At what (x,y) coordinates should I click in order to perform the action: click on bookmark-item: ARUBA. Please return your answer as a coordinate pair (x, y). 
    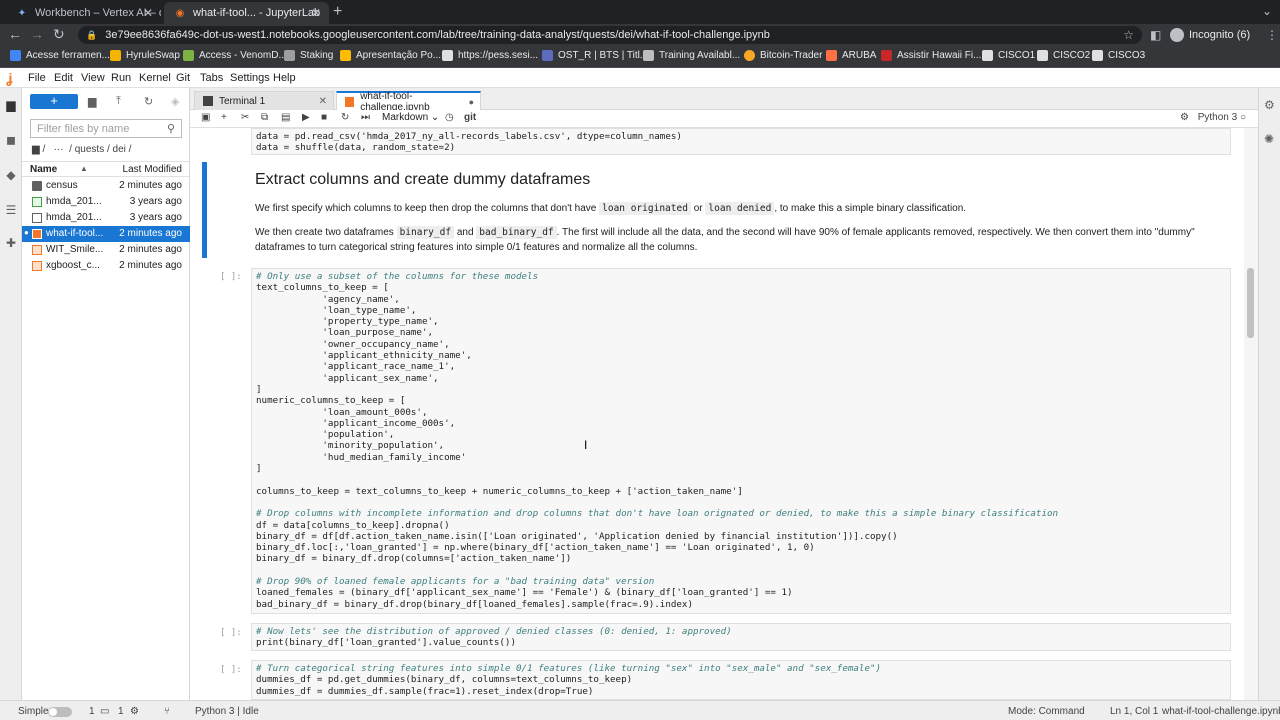
    Looking at the image, I should click on (851, 55).